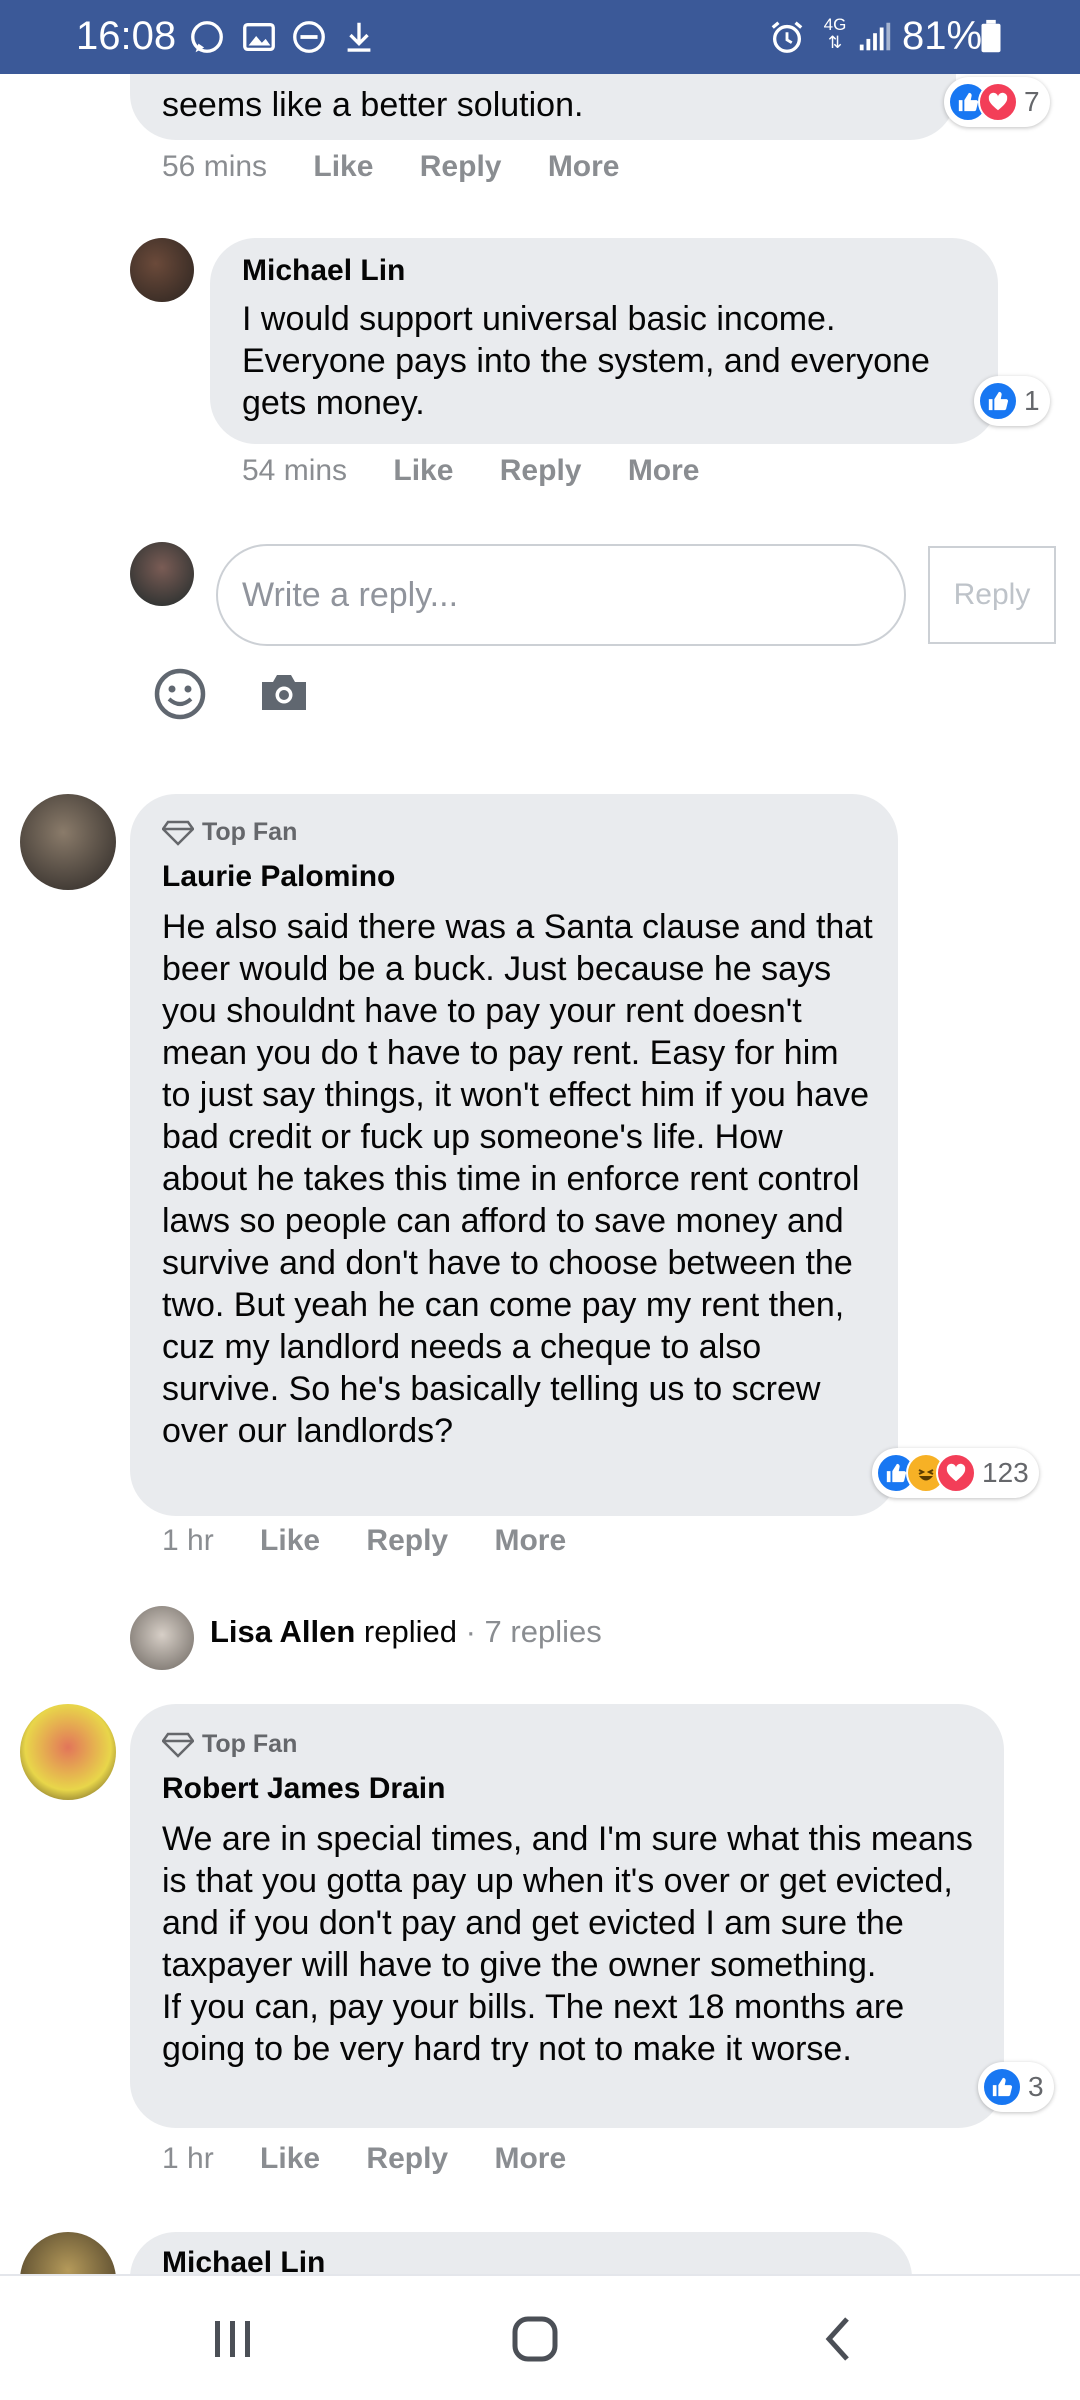  What do you see at coordinates (787, 37) in the screenshot?
I see `alarm-icon` at bounding box center [787, 37].